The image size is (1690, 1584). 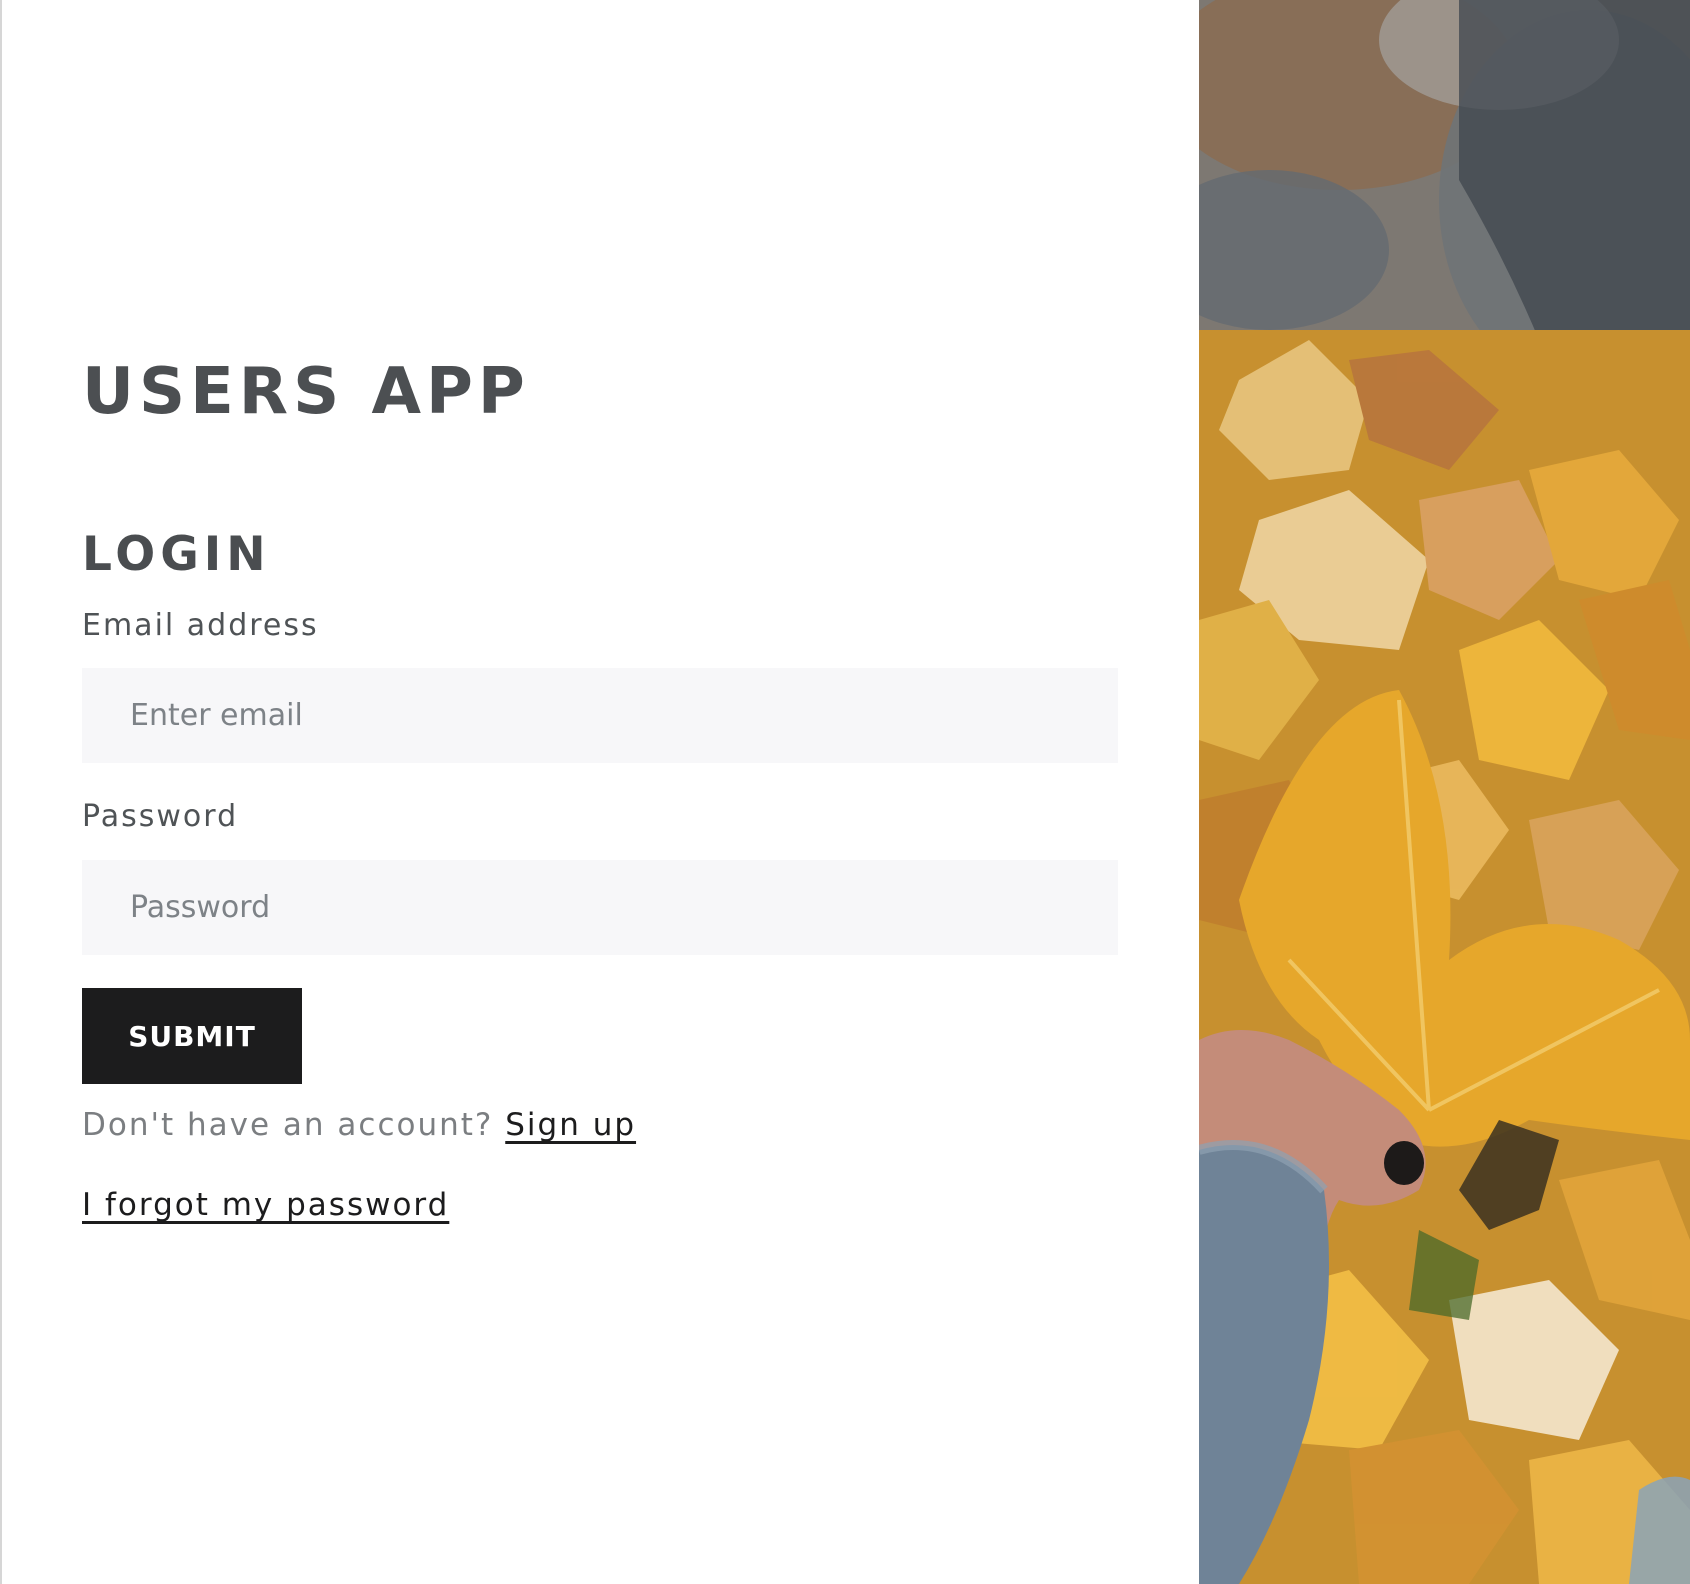 What do you see at coordinates (600, 715) in the screenshot?
I see `email-input` at bounding box center [600, 715].